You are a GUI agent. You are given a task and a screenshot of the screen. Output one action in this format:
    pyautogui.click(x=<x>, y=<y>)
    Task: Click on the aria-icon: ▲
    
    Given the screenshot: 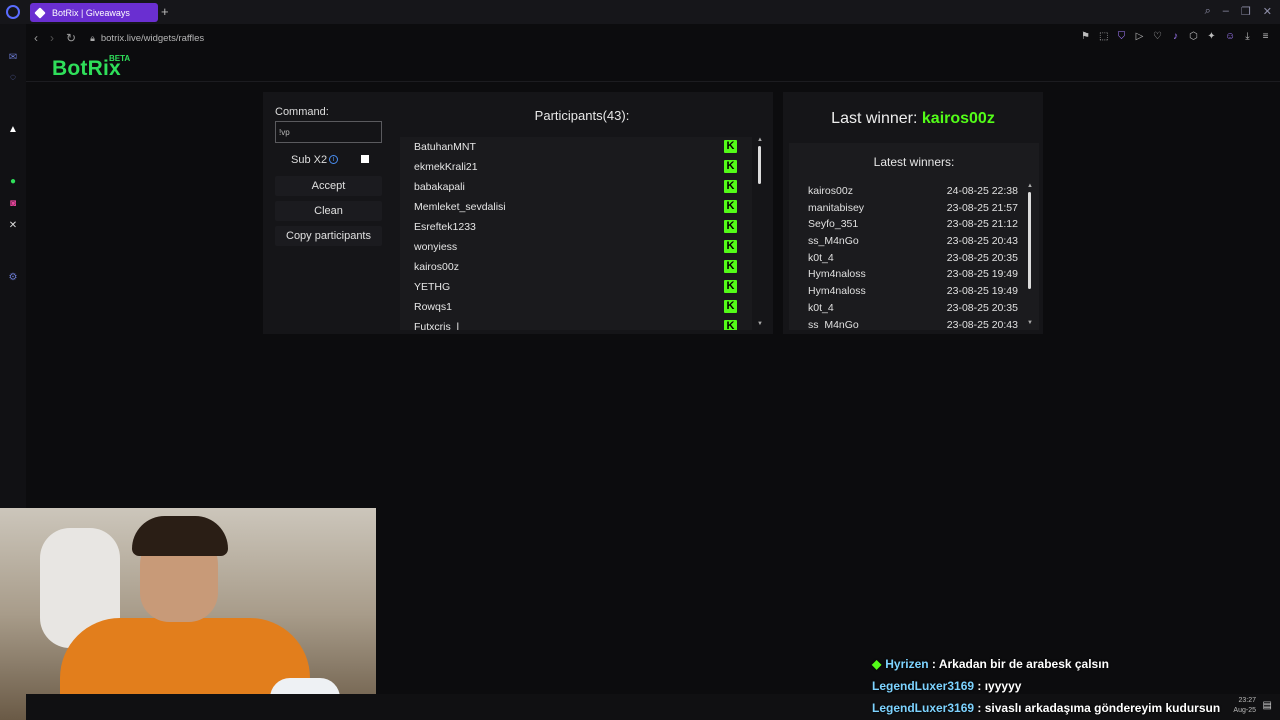 What is the action you would take?
    pyautogui.click(x=13, y=130)
    